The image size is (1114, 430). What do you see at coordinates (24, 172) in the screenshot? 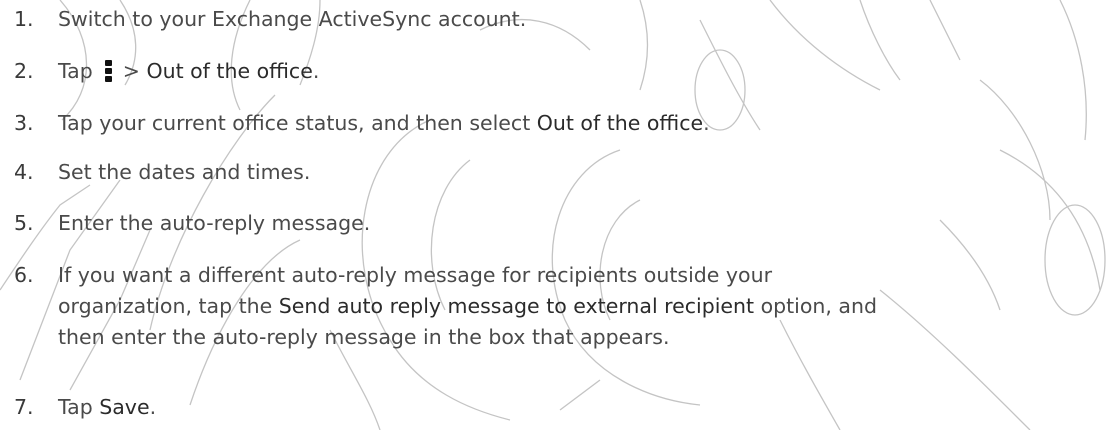
I see `step-number: 4.` at bounding box center [24, 172].